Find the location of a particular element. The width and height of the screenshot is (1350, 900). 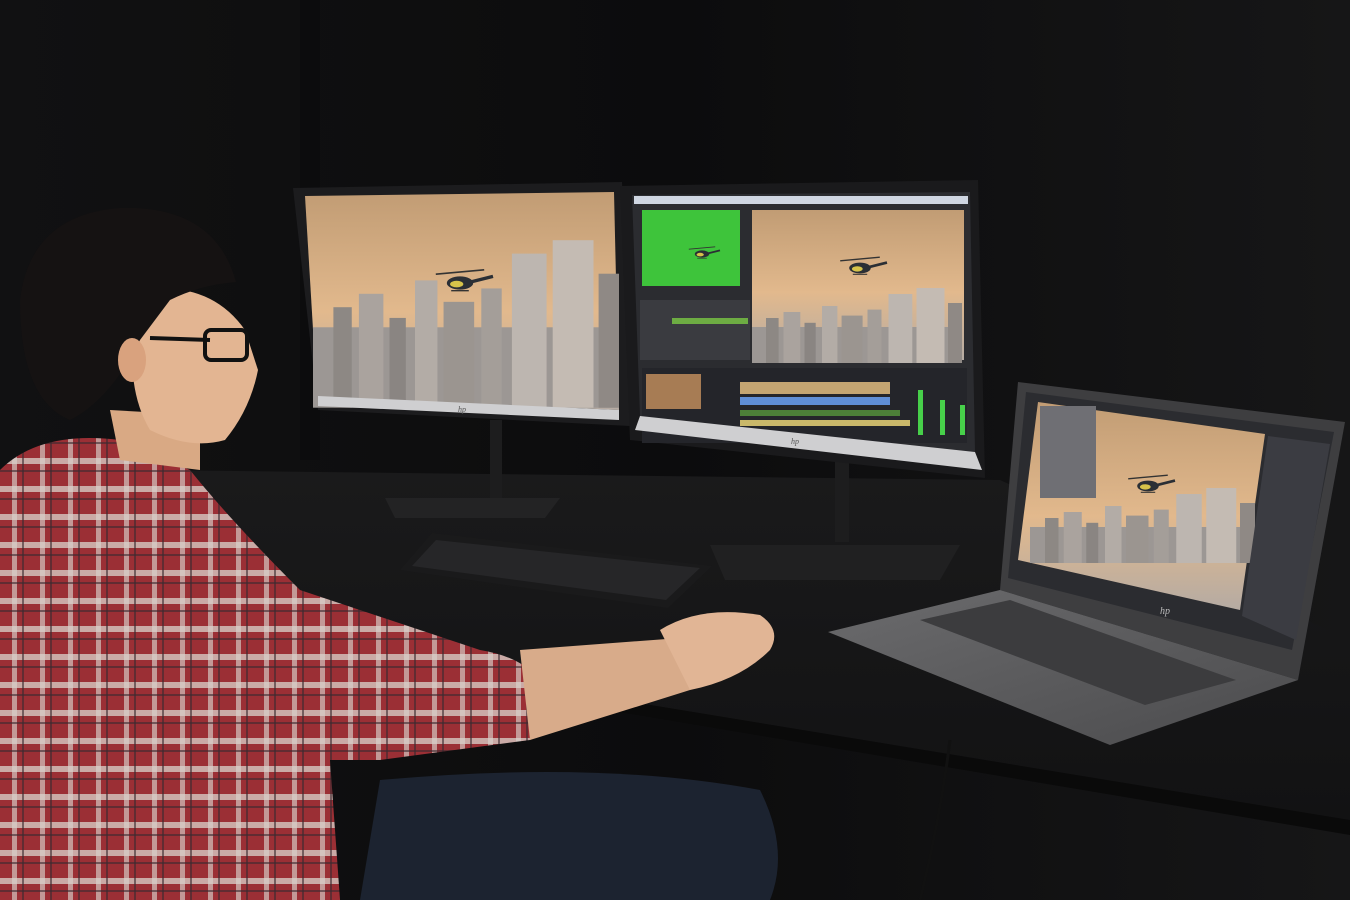

laptop-logo: hp is located at coordinates (1165, 611).